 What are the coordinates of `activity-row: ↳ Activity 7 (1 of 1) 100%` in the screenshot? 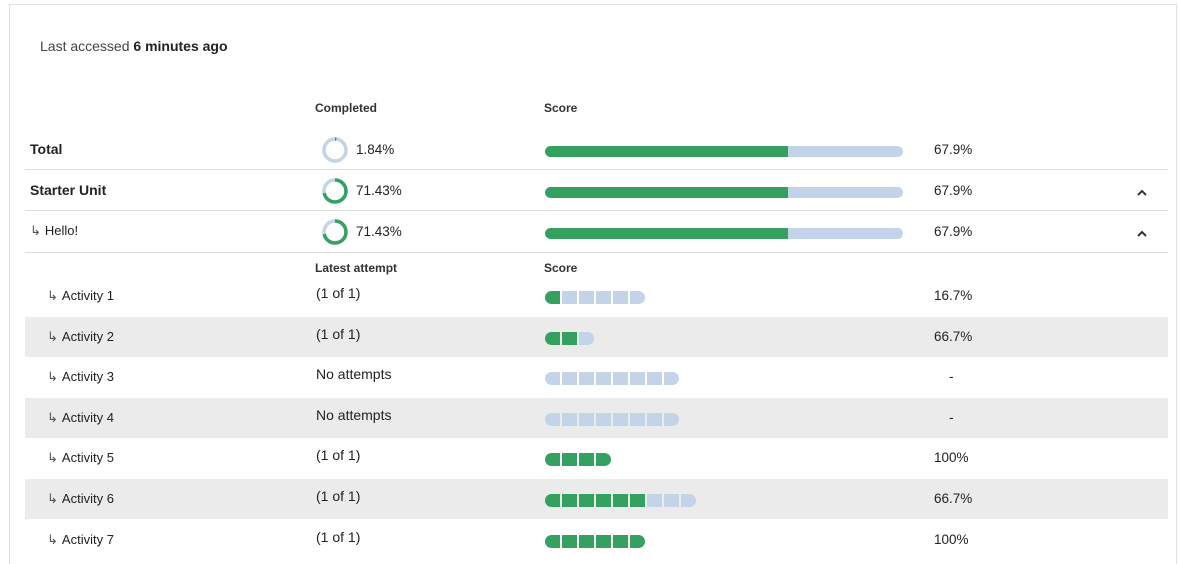 It's located at (596, 540).